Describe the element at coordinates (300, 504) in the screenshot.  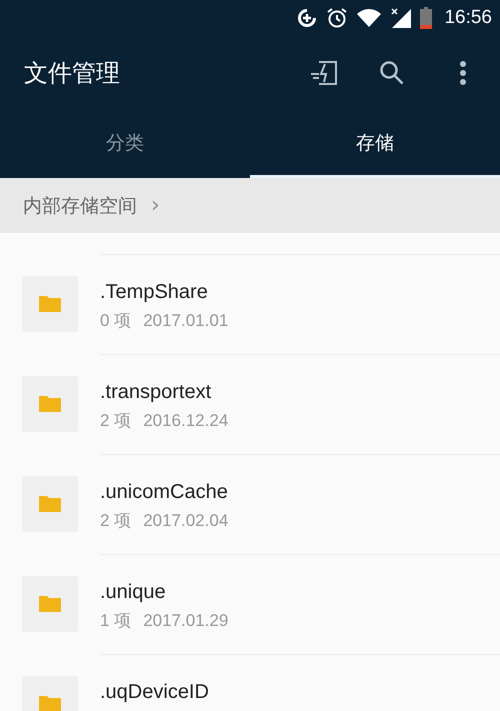
I see `folder-row: .unicomCache 2 项 2017.02.04` at that location.